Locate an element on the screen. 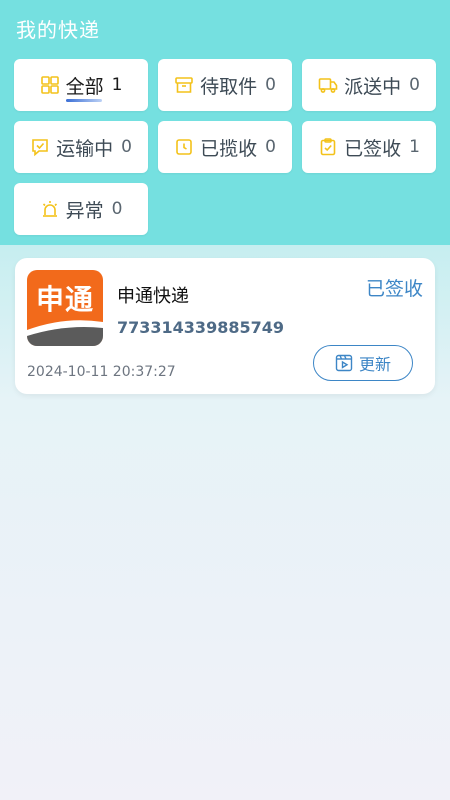 The height and width of the screenshot is (800, 450). update-button-label: 更新 is located at coordinates (374, 364).